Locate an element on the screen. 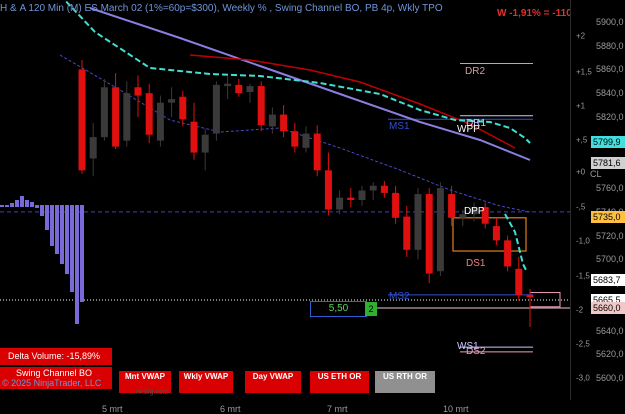  price-tick-label: 5700,0 is located at coordinates (610, 259).